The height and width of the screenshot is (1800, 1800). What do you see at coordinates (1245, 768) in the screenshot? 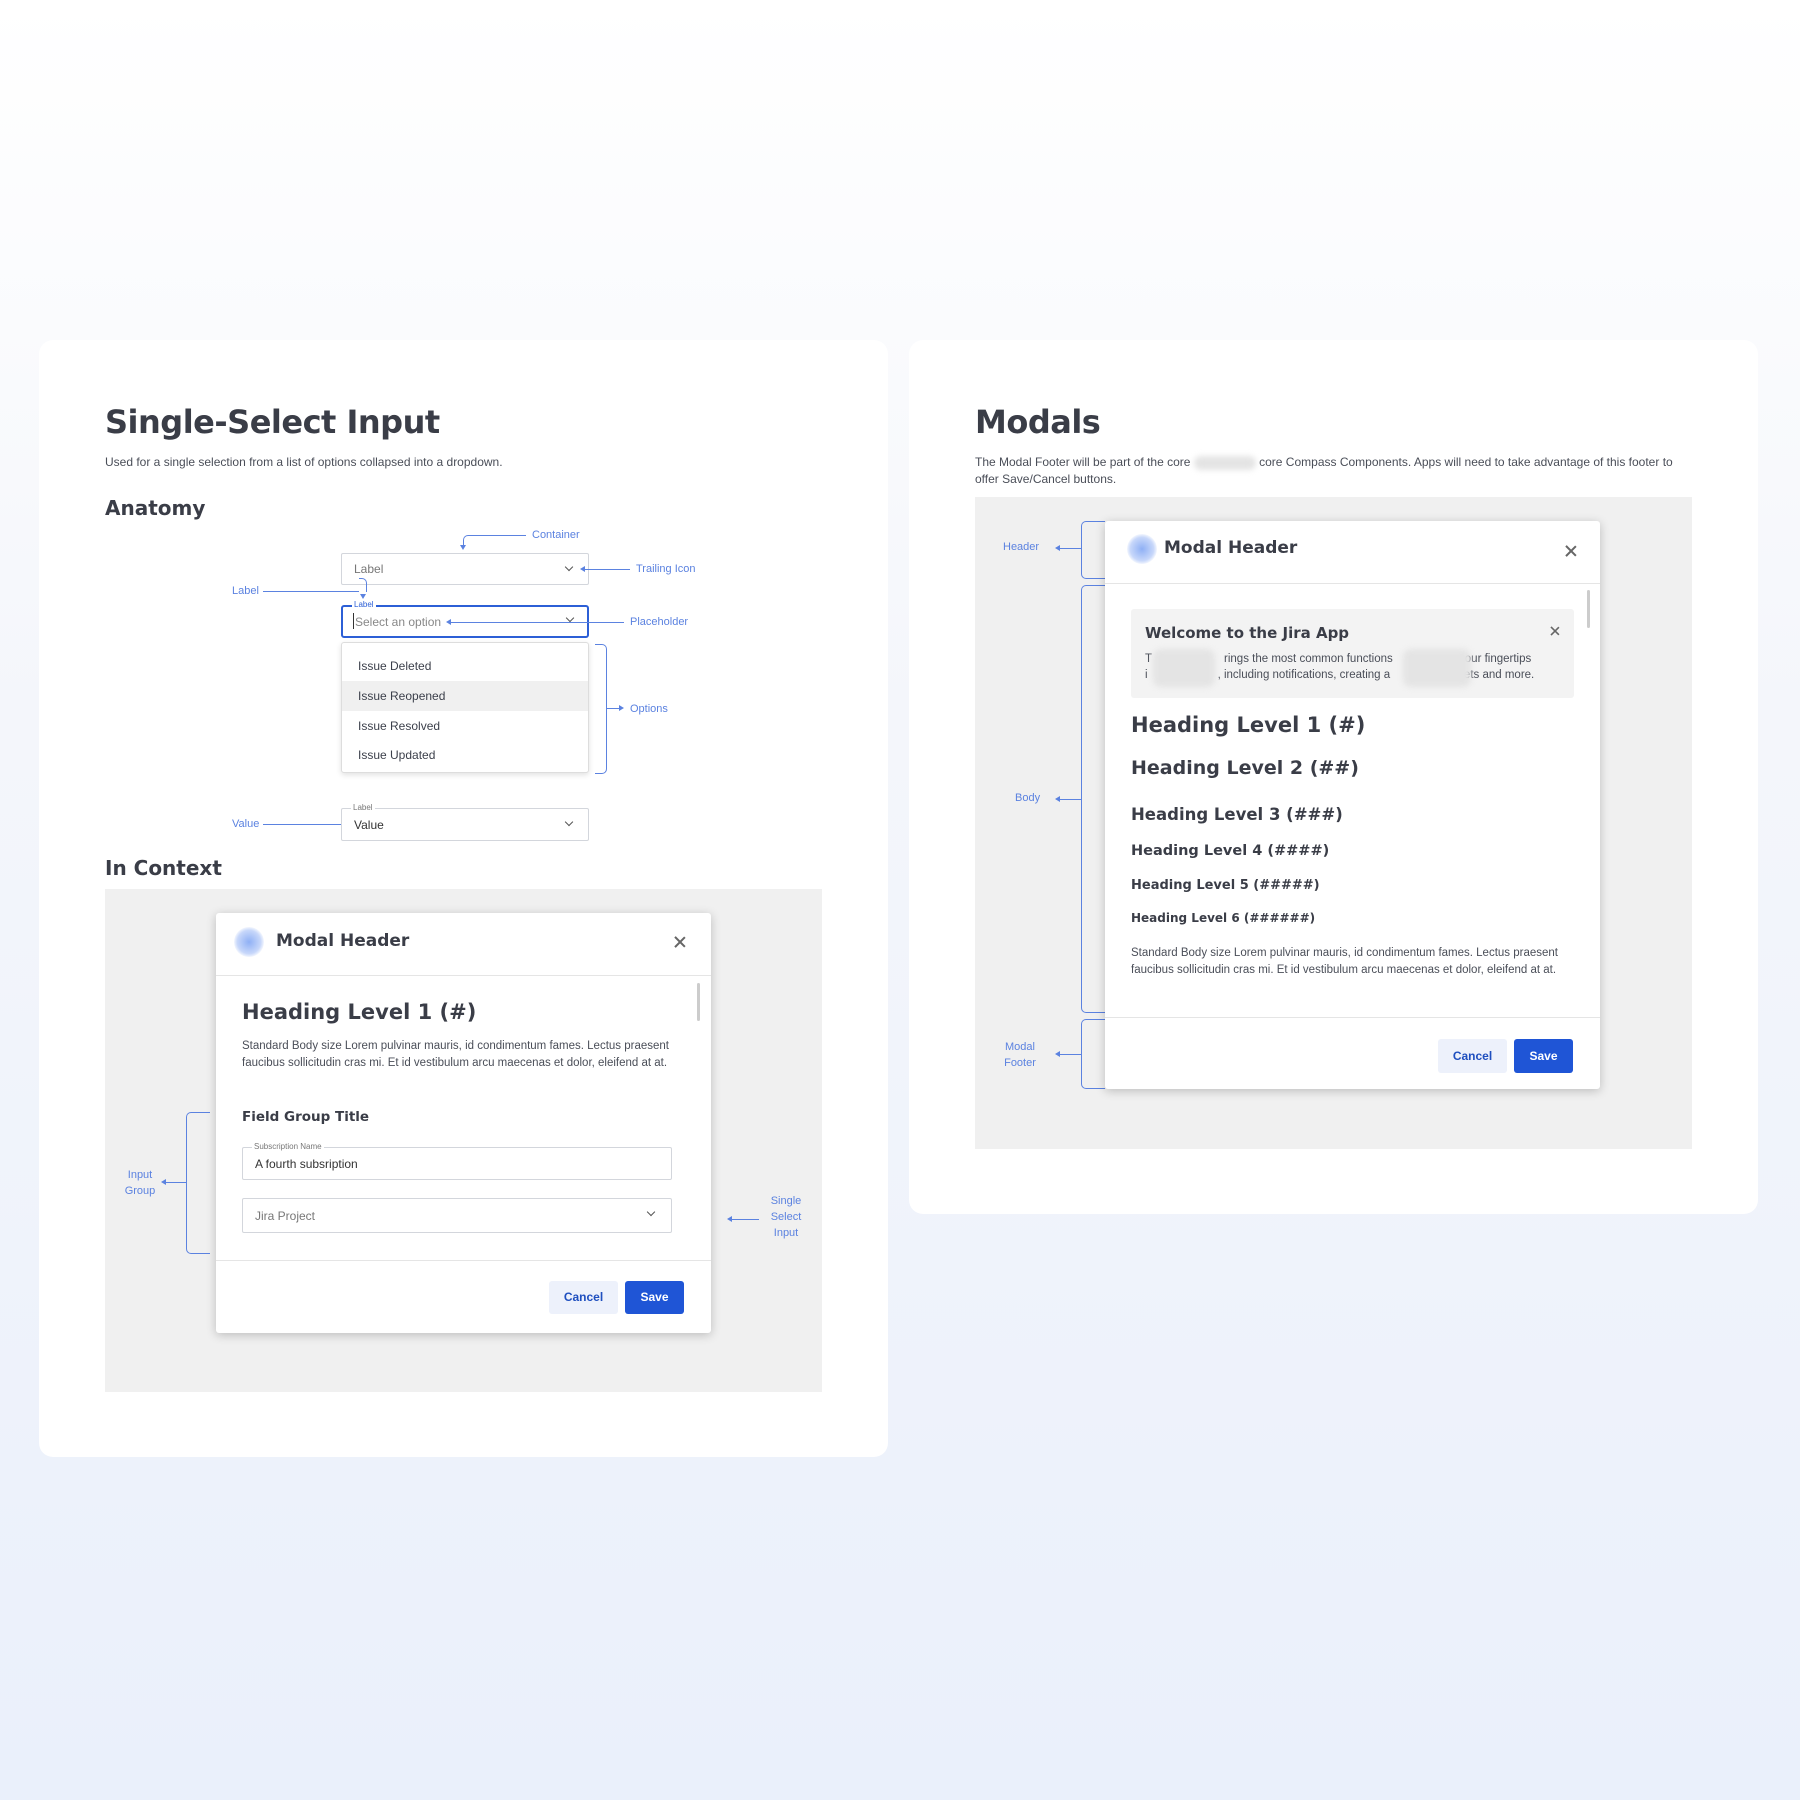
I see `heading-level-2: Heading Level 2 (##)` at bounding box center [1245, 768].